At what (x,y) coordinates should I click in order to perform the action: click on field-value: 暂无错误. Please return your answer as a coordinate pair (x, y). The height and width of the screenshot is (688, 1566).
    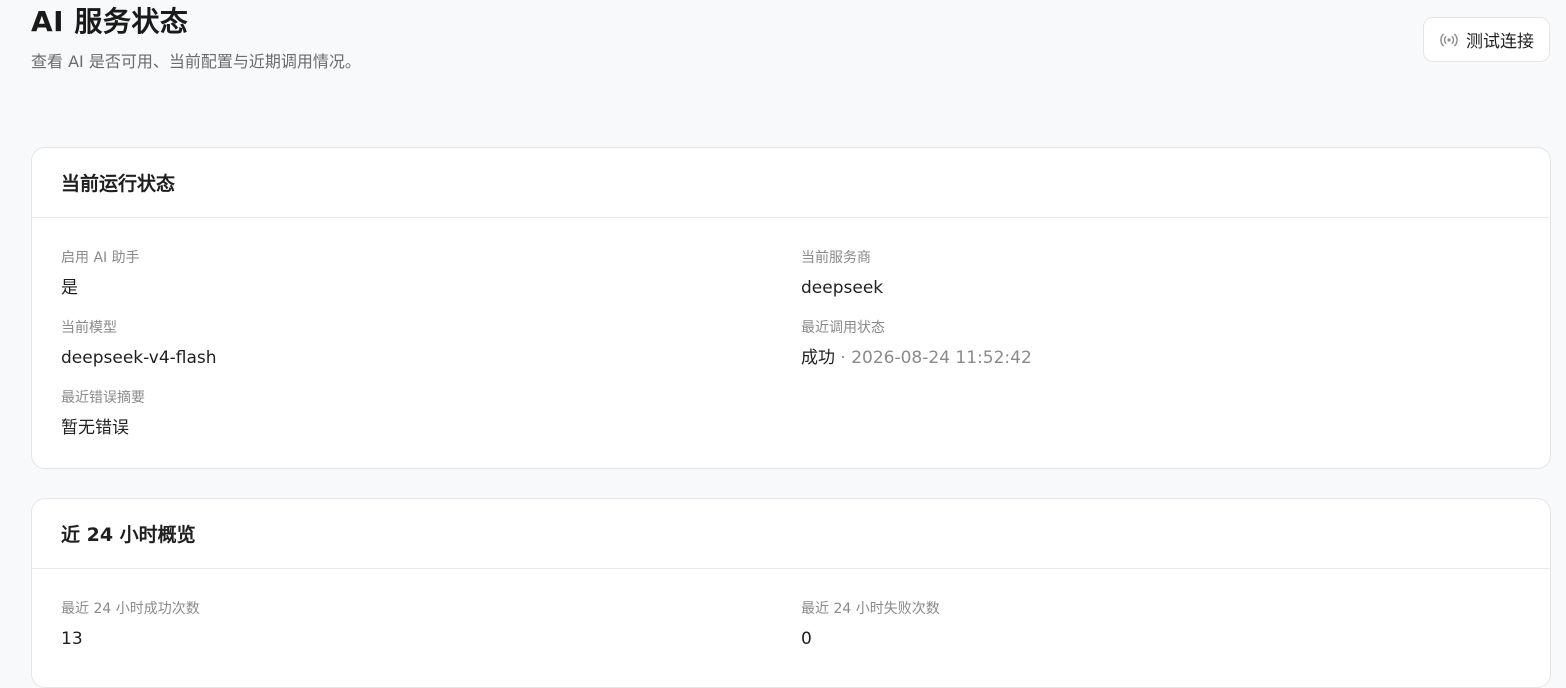
    Looking at the image, I should click on (95, 428).